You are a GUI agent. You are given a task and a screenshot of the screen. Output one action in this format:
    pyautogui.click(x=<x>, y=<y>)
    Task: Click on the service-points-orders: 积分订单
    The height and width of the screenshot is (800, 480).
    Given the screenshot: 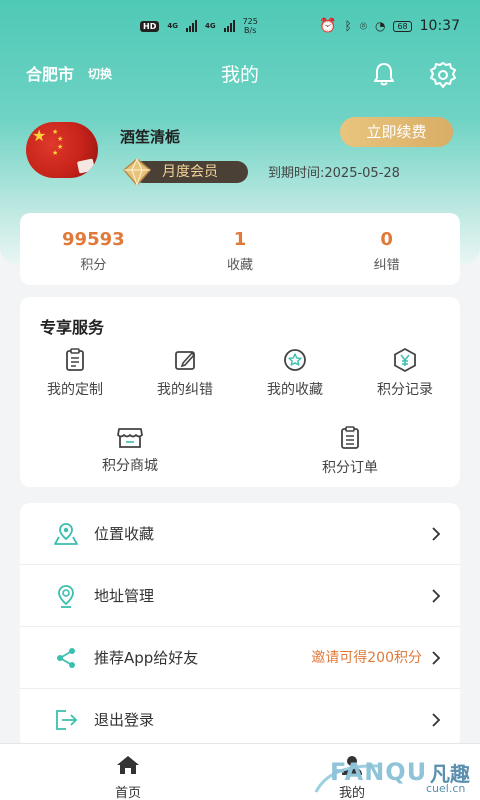 What is the action you would take?
    pyautogui.click(x=350, y=451)
    